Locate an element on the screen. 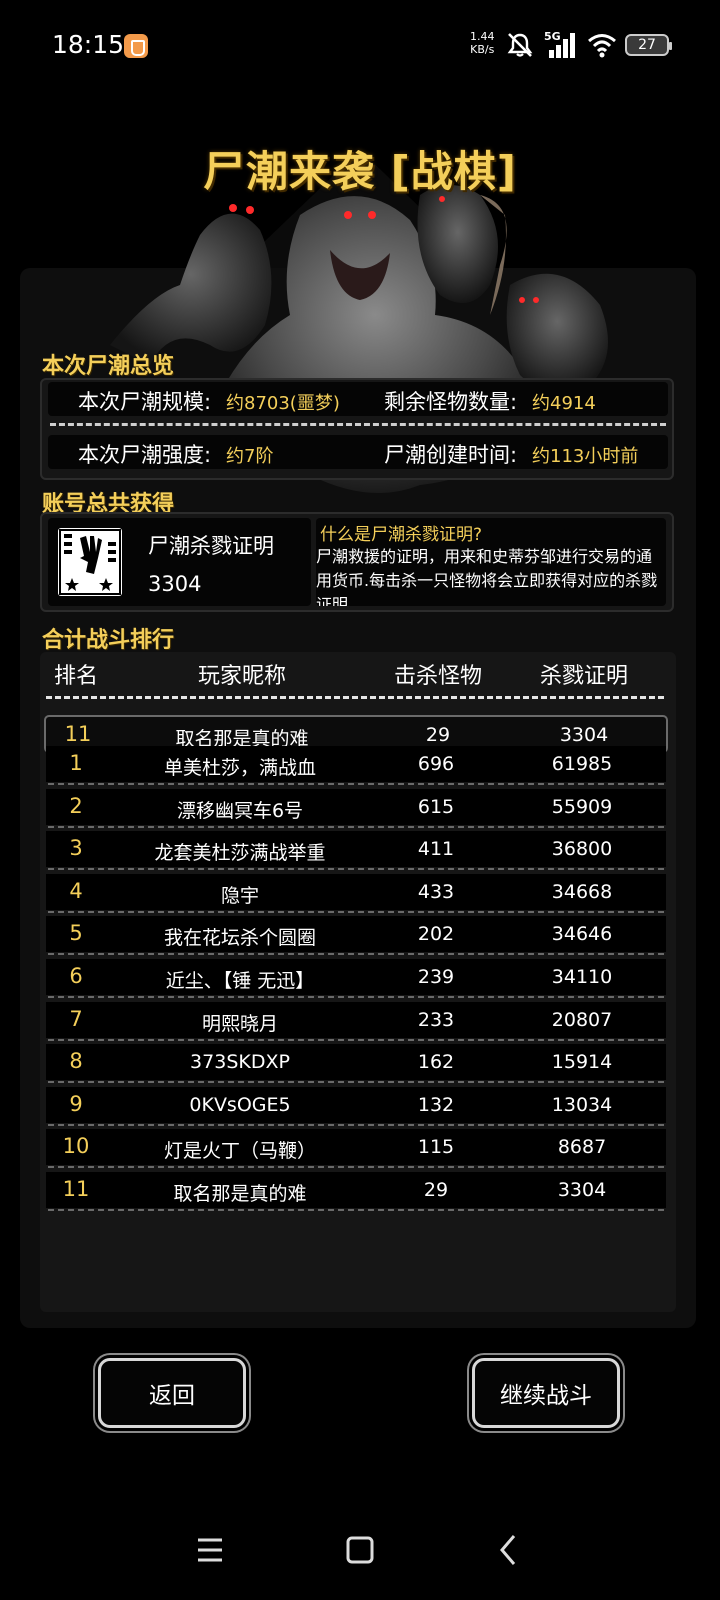  row-name: 我在花坛杀个圆圈 is located at coordinates (240, 938).